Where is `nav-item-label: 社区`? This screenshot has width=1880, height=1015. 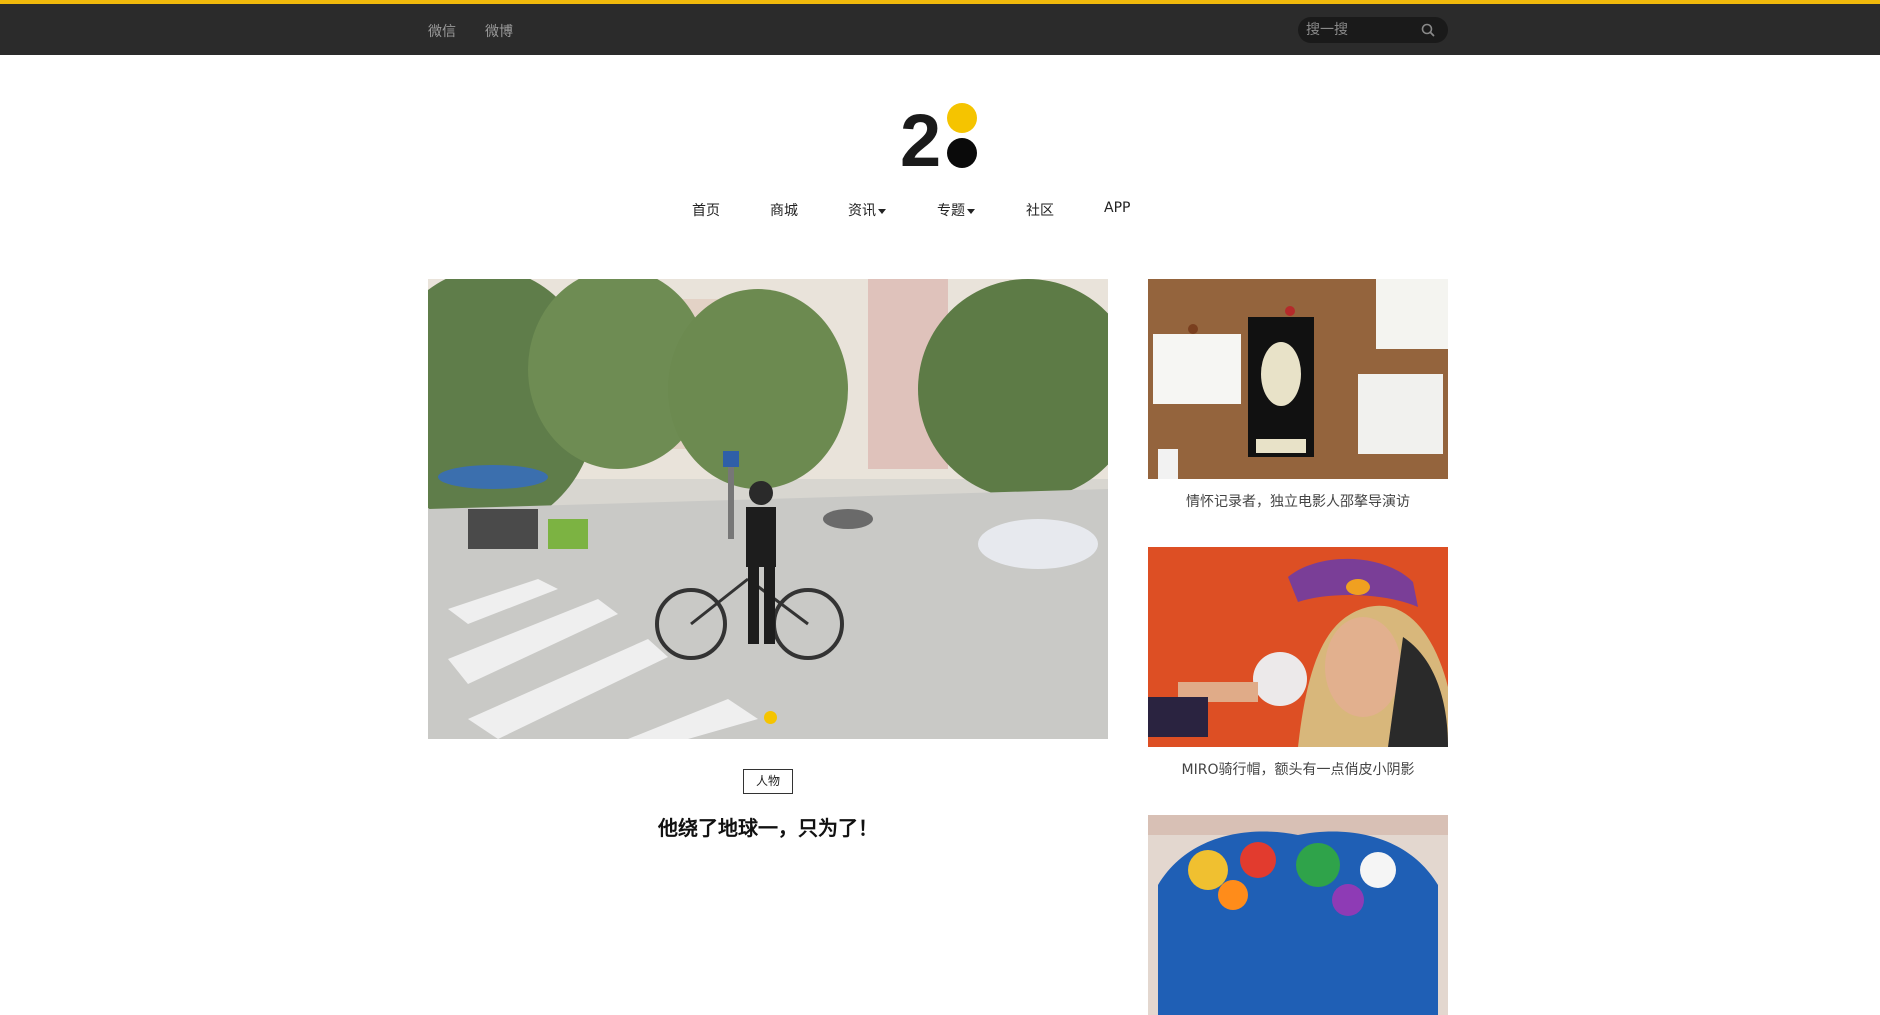 nav-item-label: 社区 is located at coordinates (1040, 211).